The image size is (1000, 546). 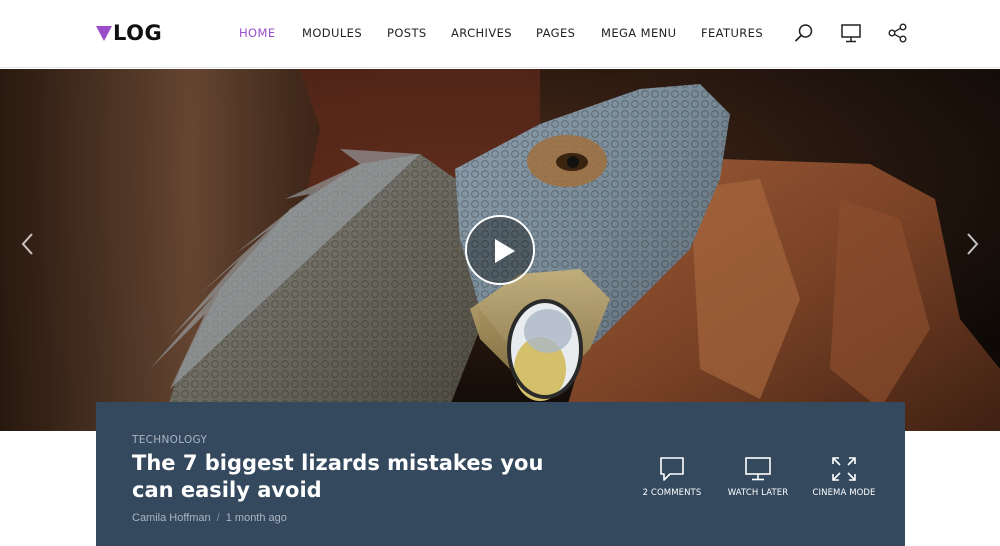 What do you see at coordinates (972, 244) in the screenshot?
I see `next-arrow-icon` at bounding box center [972, 244].